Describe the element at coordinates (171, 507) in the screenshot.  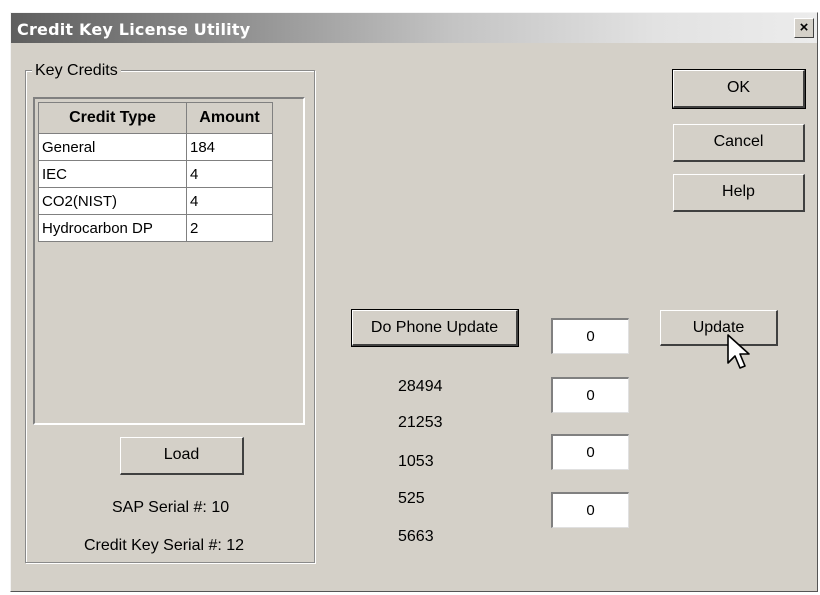
I see `sap-serial-label: SAP Serial #: 10` at that location.